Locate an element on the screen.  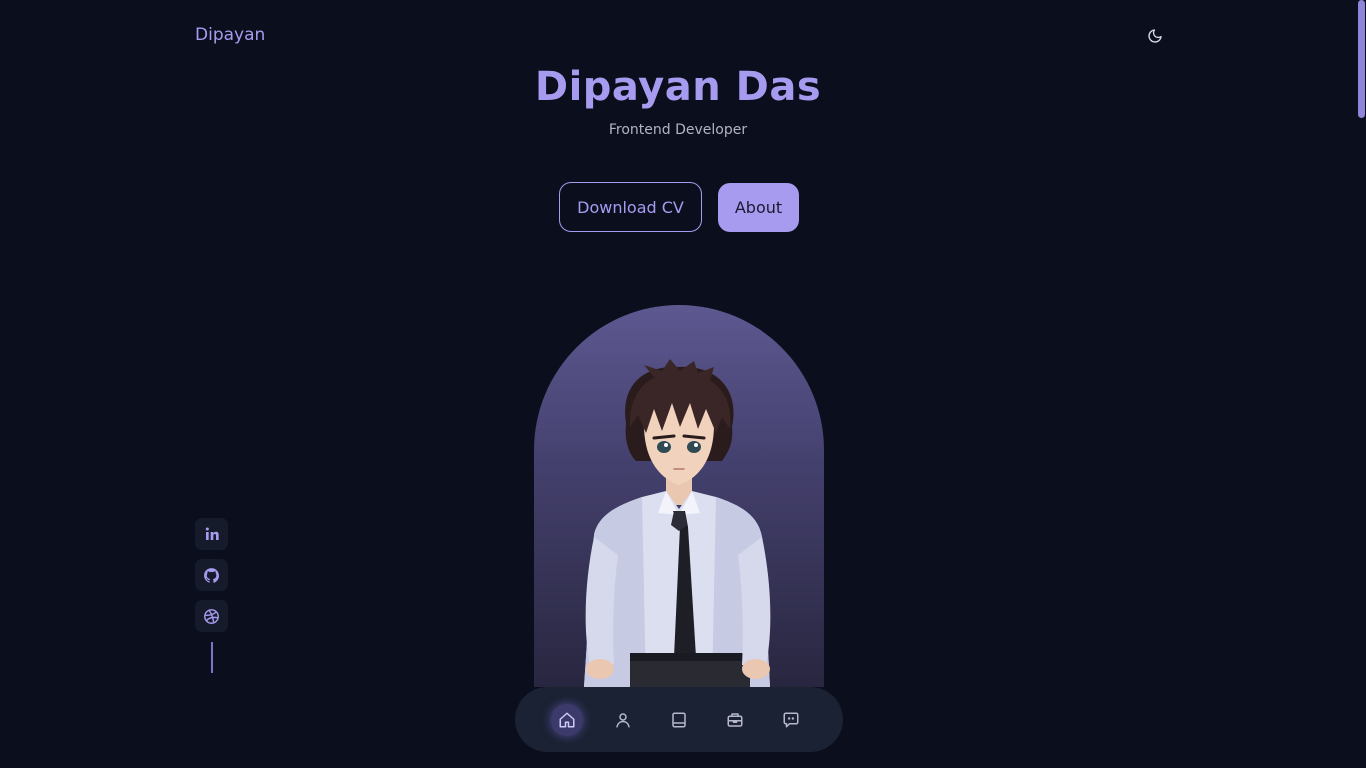
linkedin-link is located at coordinates (211, 534).